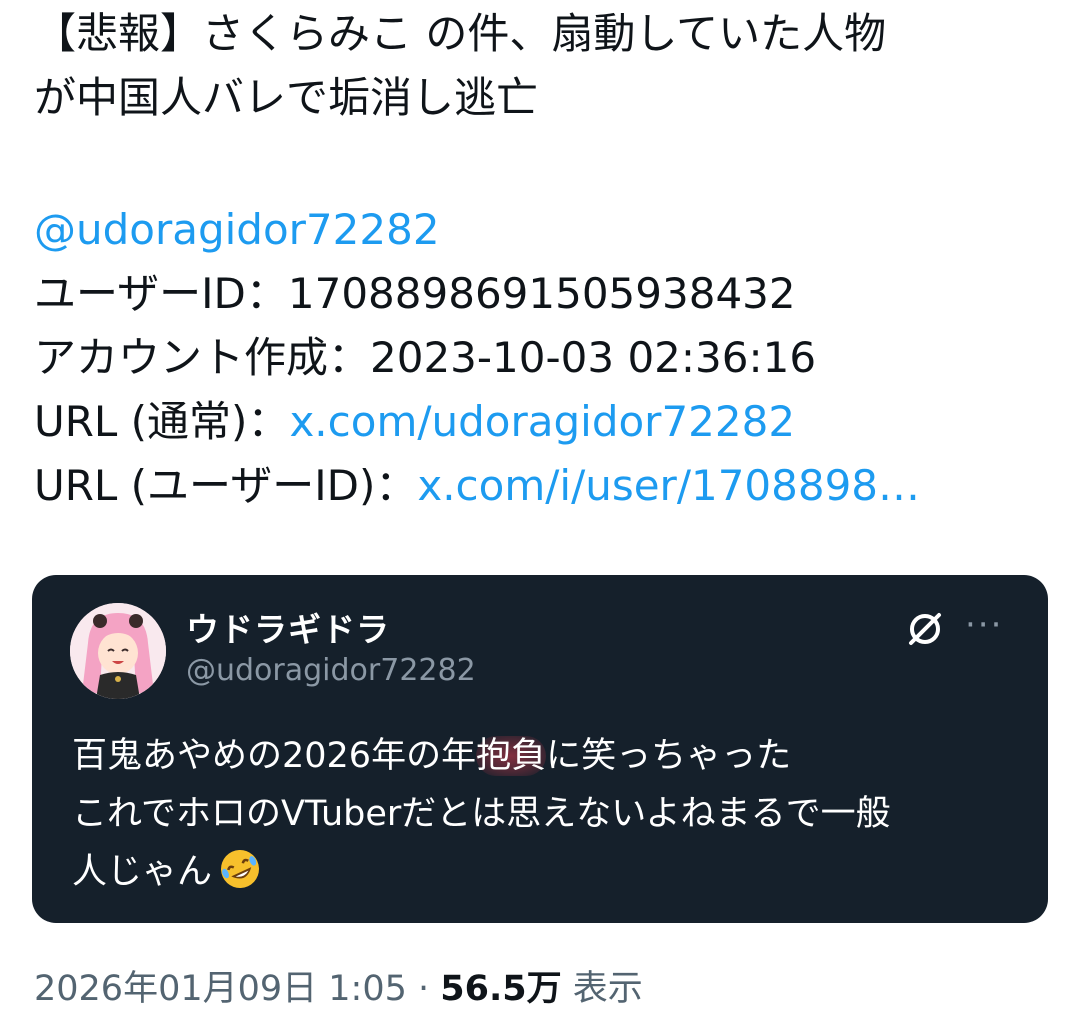  I want to click on user-id-label: ユーザーID：, so click(161, 293).